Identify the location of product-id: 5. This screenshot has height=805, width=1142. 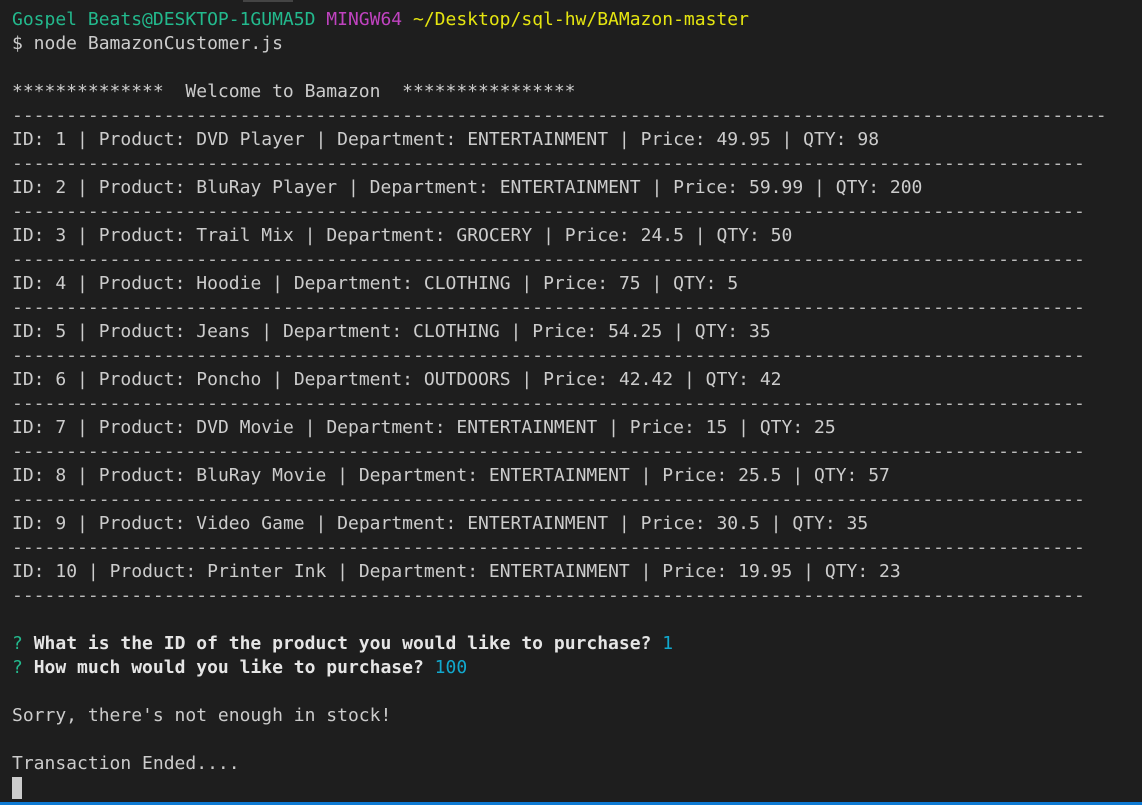
(61, 331).